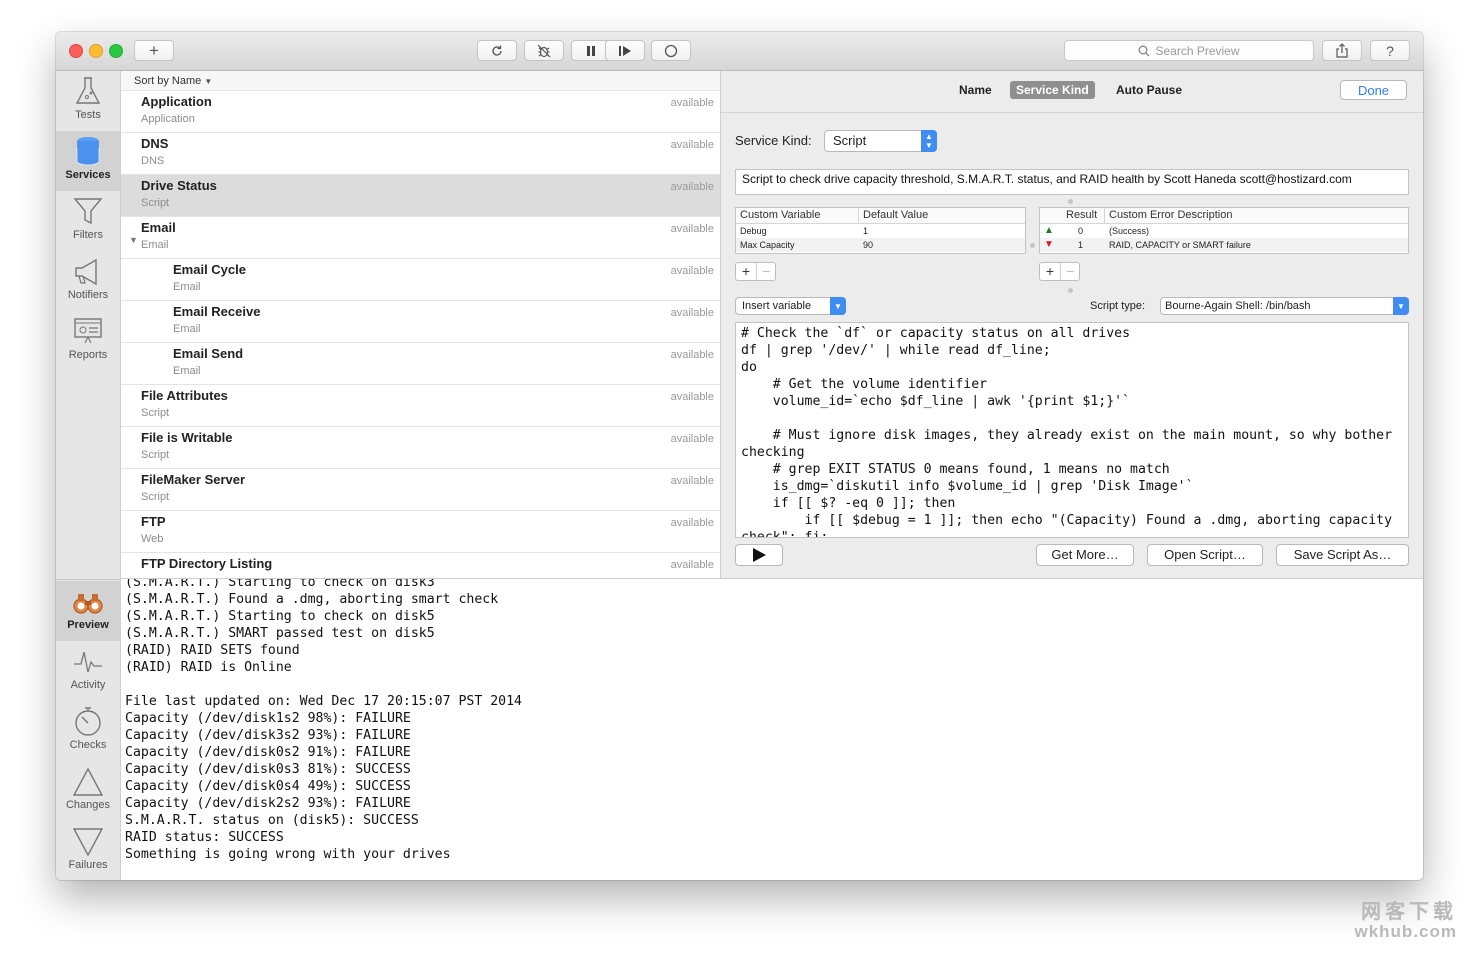  Describe the element at coordinates (420, 565) in the screenshot. I see `service-row: FTP Directory Listing available` at that location.